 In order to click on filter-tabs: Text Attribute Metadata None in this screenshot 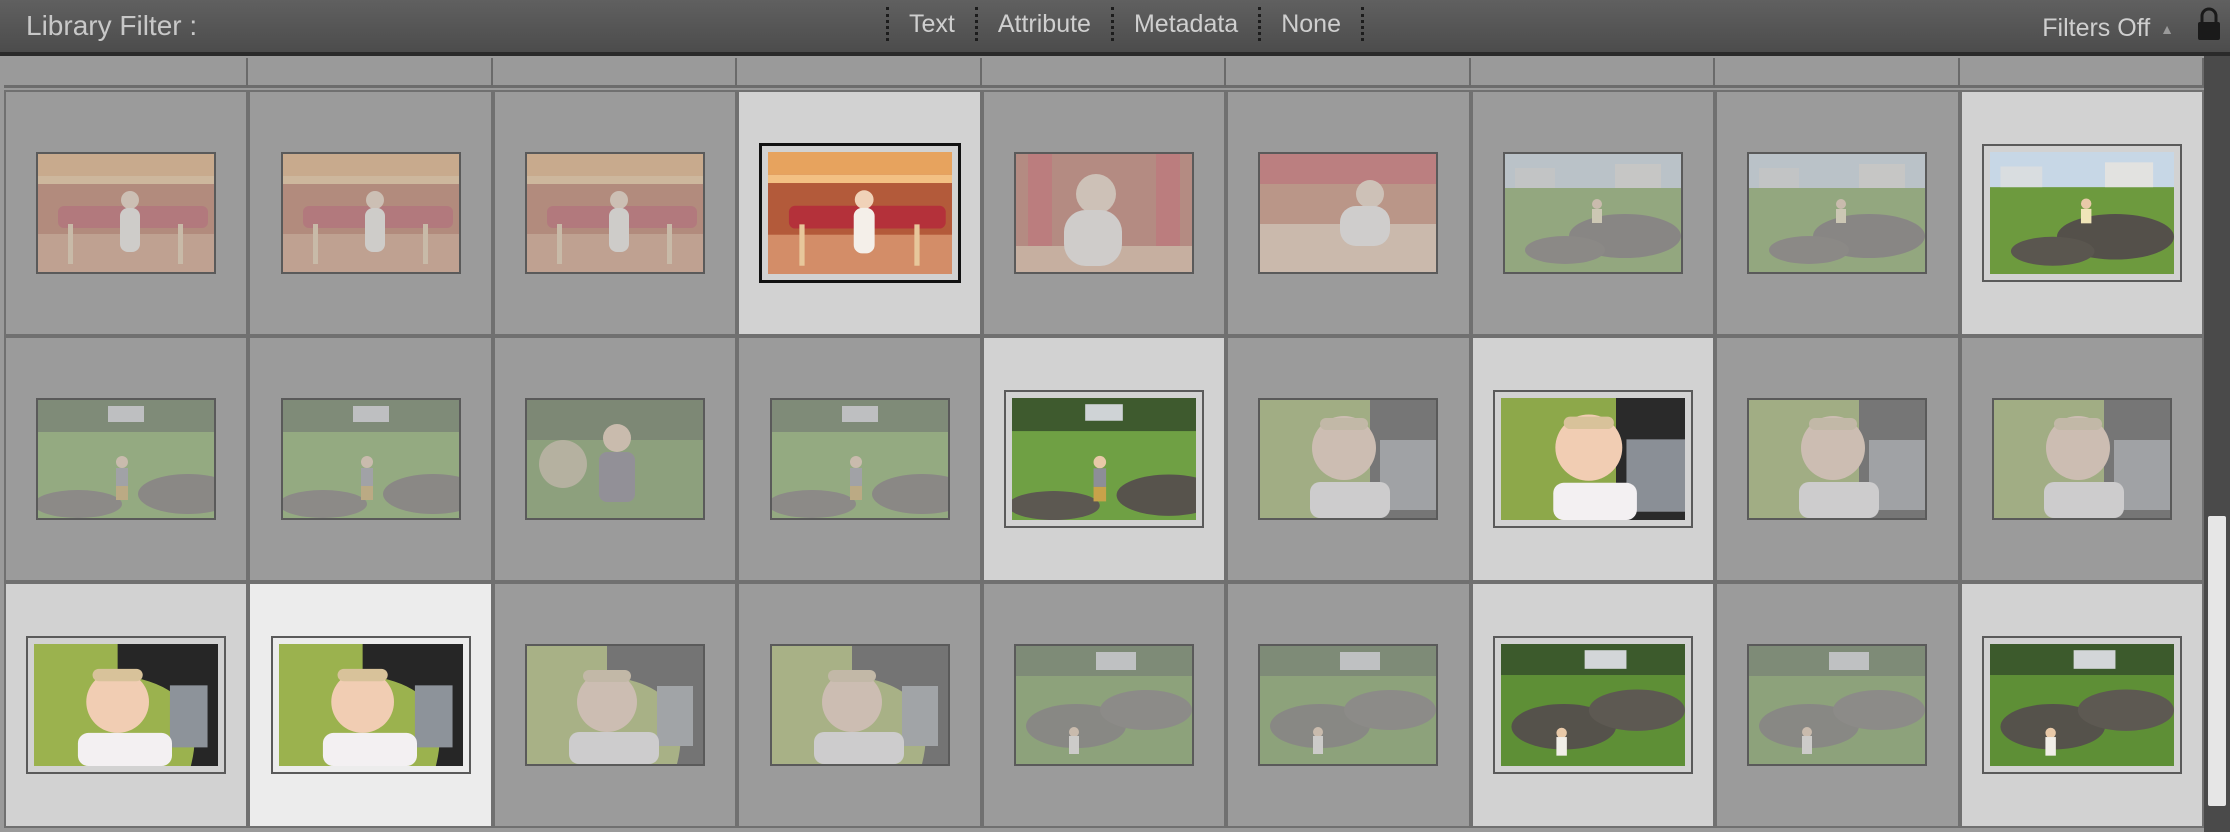, I will do `click(1125, 24)`.